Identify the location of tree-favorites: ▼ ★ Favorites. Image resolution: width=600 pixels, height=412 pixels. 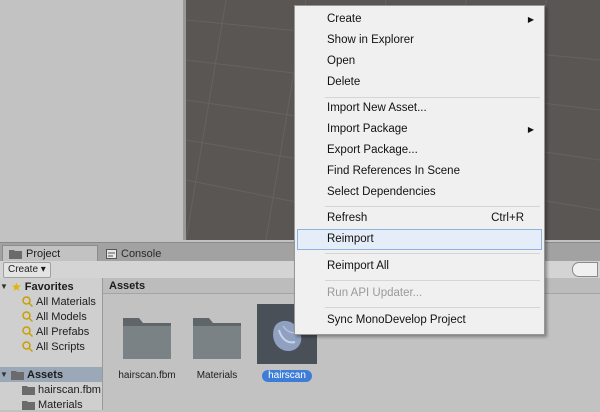
(51, 286).